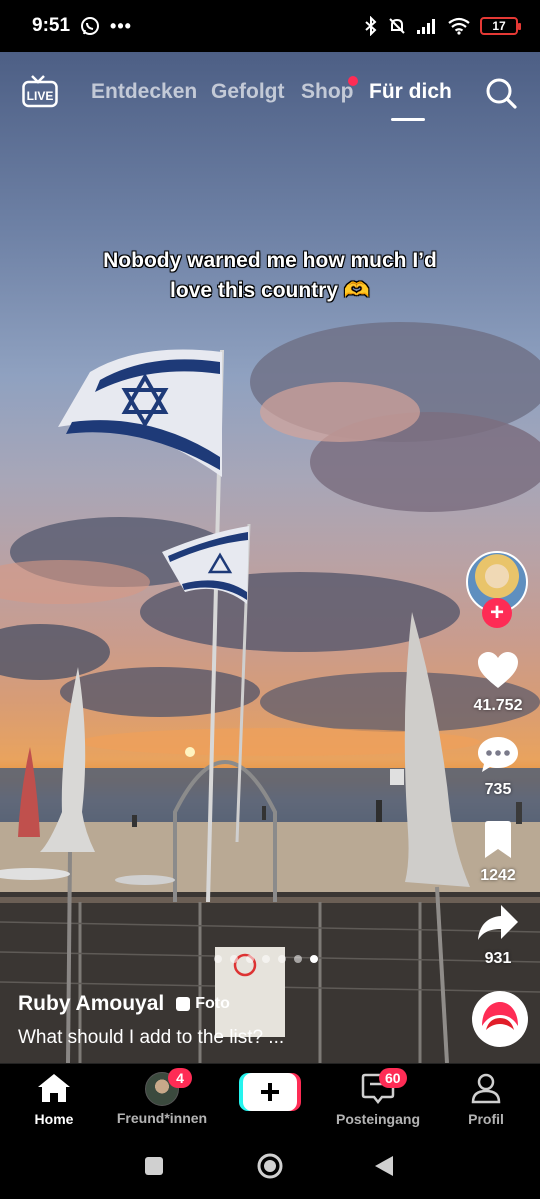 Image resolution: width=540 pixels, height=1199 pixels. Describe the element at coordinates (270, 26) in the screenshot. I see `status-bar: 9:51 ••• 17` at that location.